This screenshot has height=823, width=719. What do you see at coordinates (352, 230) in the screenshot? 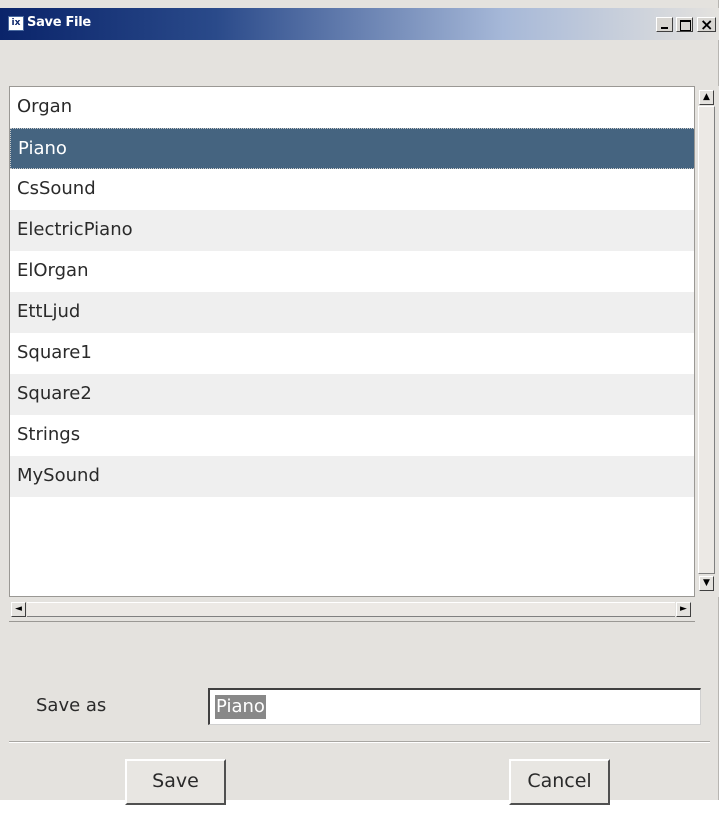
I see `list-item-electricpiano: ElectricPiano` at bounding box center [352, 230].